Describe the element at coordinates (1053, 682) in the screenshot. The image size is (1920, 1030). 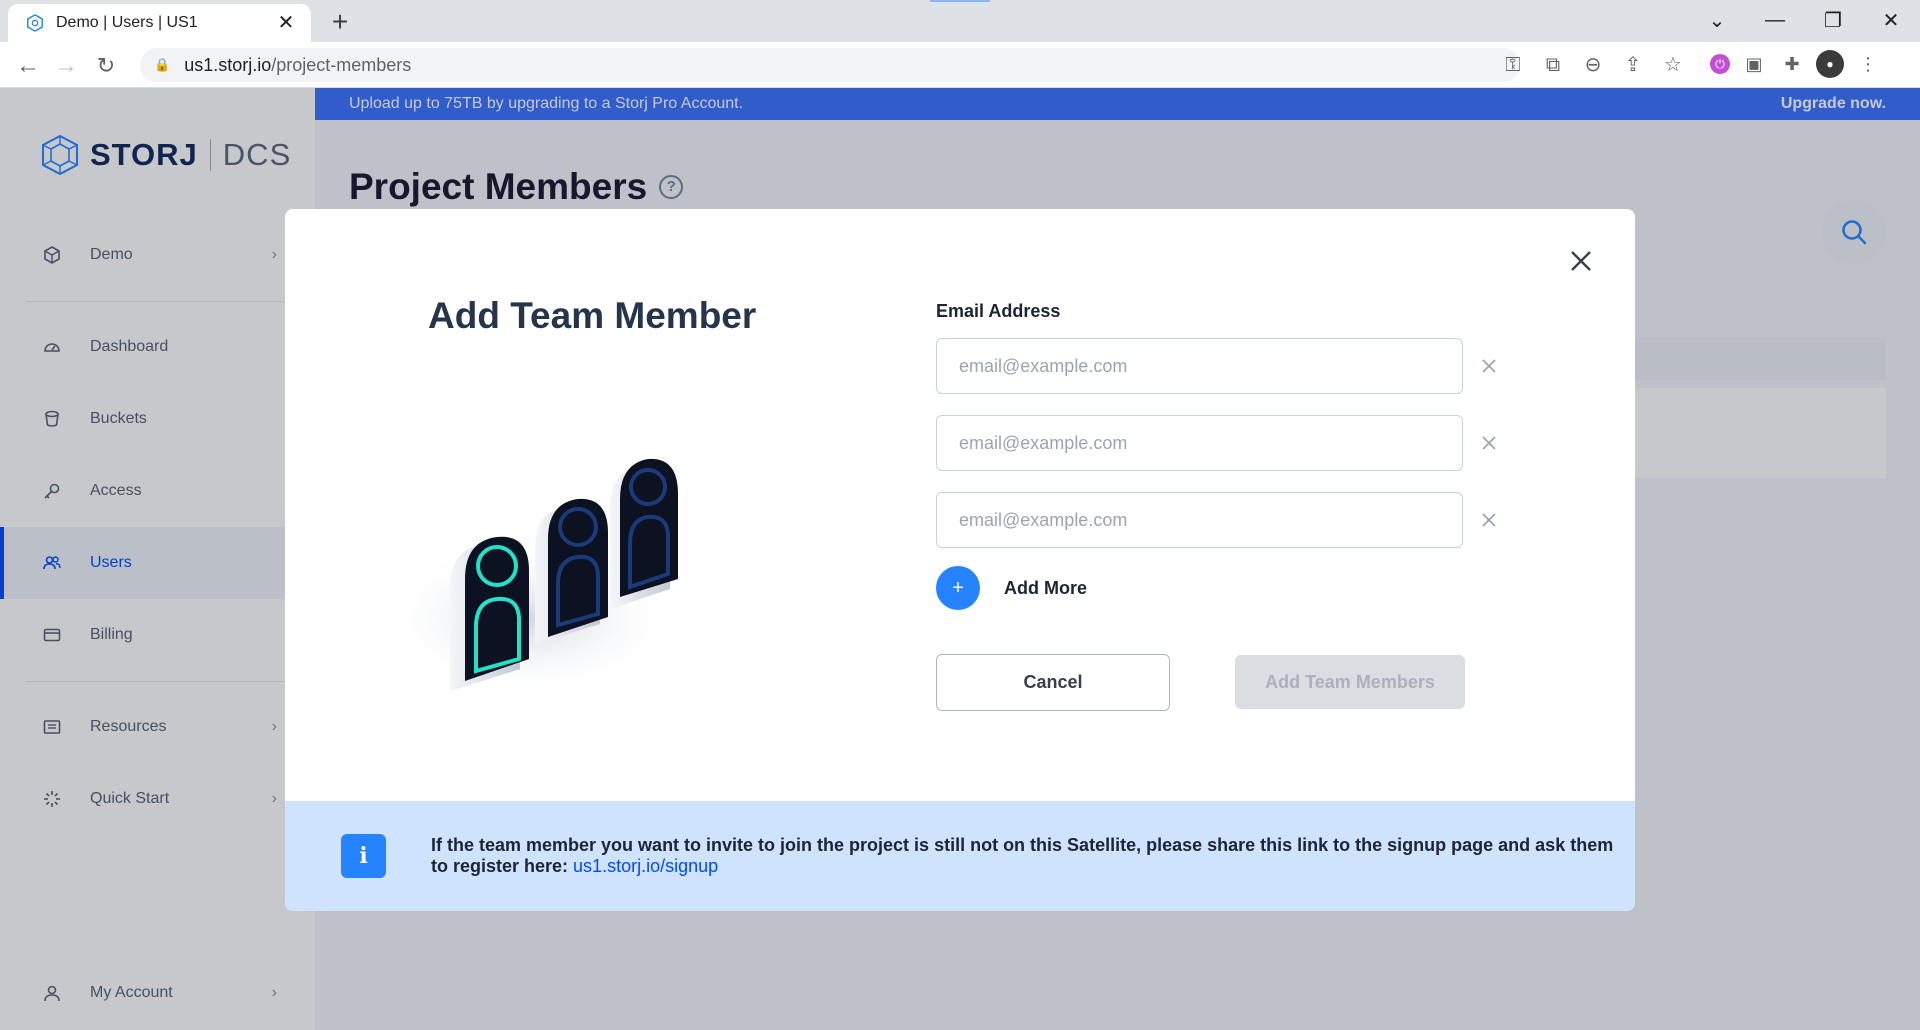
I see `cancel-button: Cancel` at that location.